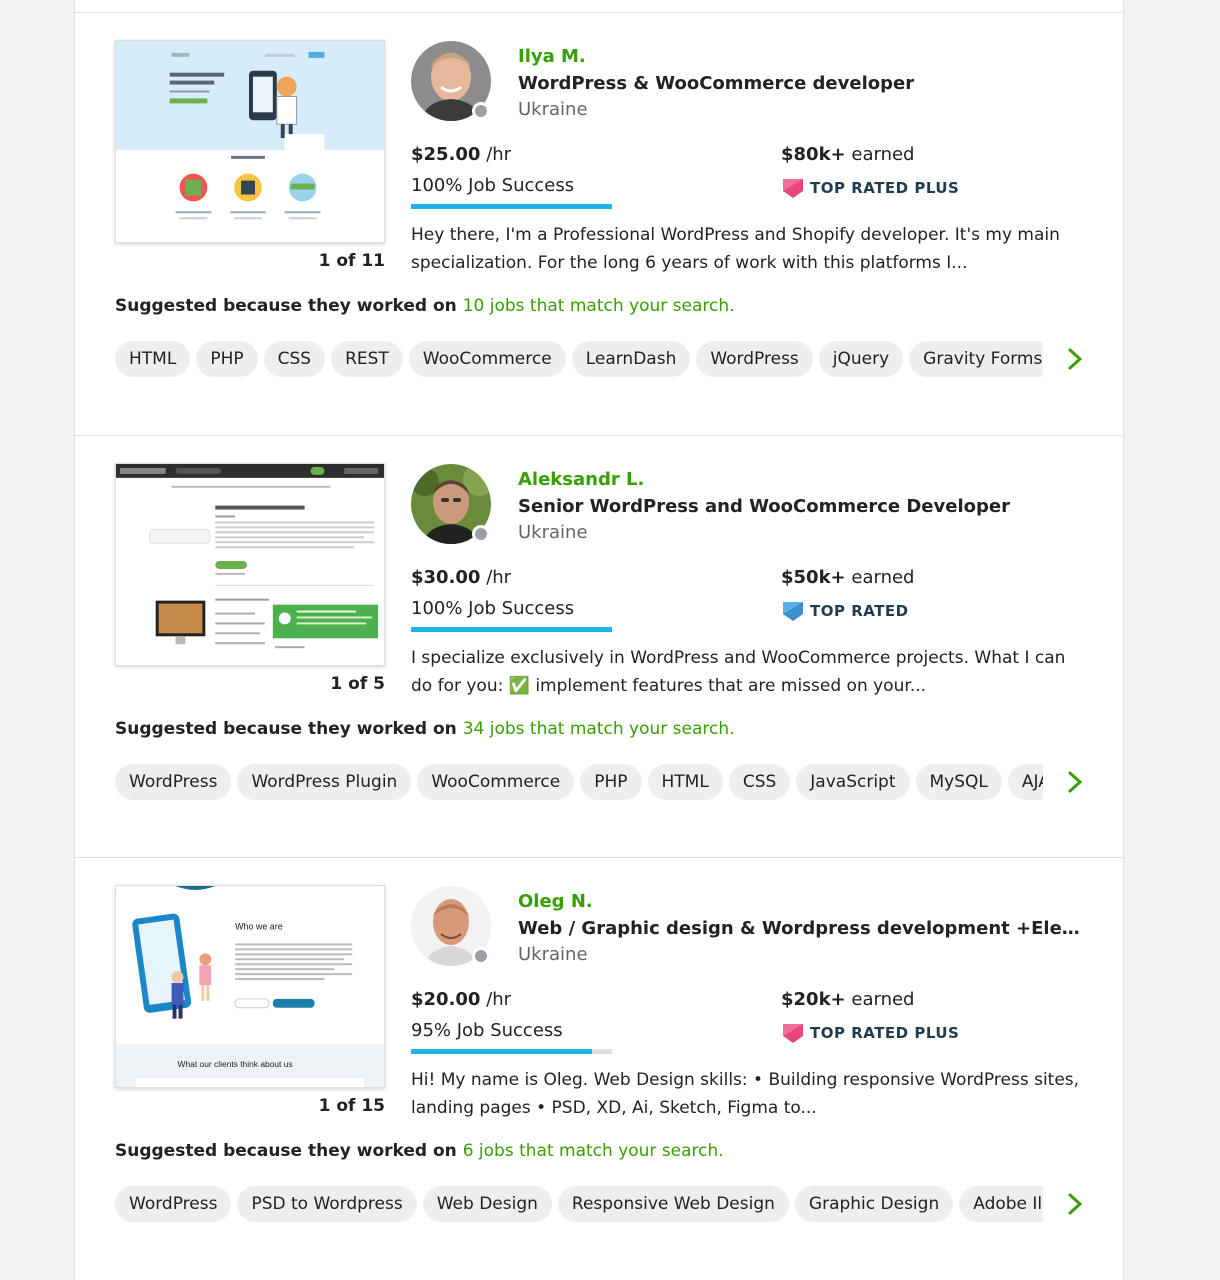 The image size is (1220, 1280). Describe the element at coordinates (357, 684) in the screenshot. I see `portfolio-counter: 1 of 5` at that location.